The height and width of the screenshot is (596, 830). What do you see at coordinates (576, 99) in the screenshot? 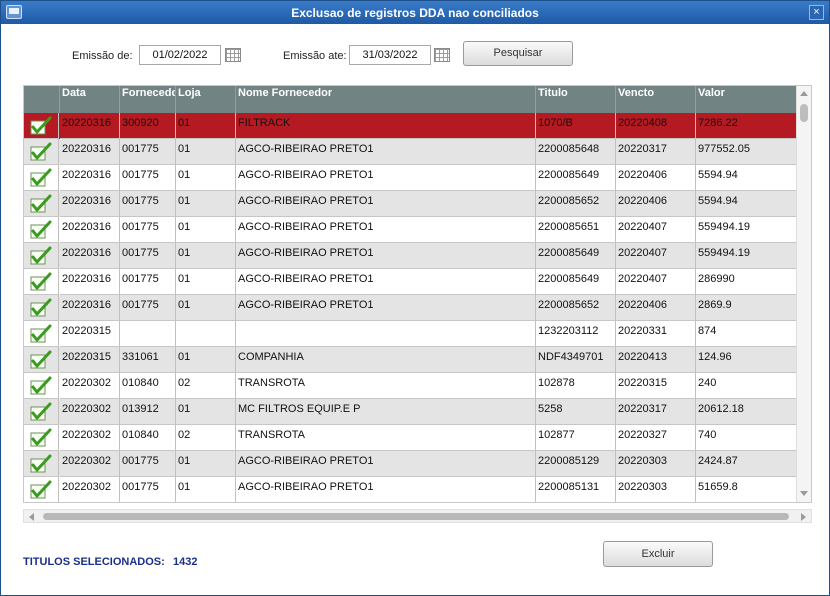
I see `column-header-titulo: Titulo` at bounding box center [576, 99].